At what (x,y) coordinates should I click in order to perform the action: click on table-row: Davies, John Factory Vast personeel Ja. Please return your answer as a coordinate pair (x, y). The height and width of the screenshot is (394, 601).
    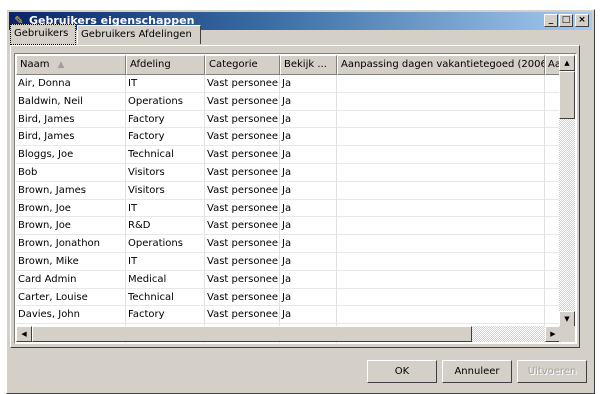
    Looking at the image, I should click on (288, 315).